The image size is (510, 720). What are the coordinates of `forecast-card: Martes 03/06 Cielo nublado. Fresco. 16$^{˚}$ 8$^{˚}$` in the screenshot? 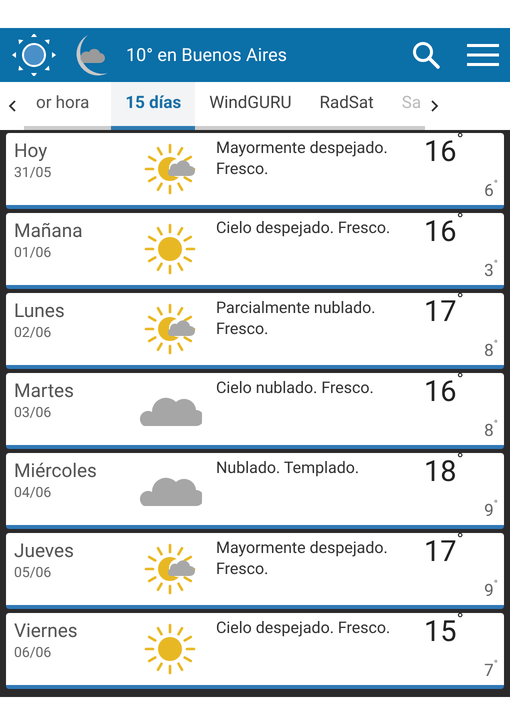 It's located at (255, 411).